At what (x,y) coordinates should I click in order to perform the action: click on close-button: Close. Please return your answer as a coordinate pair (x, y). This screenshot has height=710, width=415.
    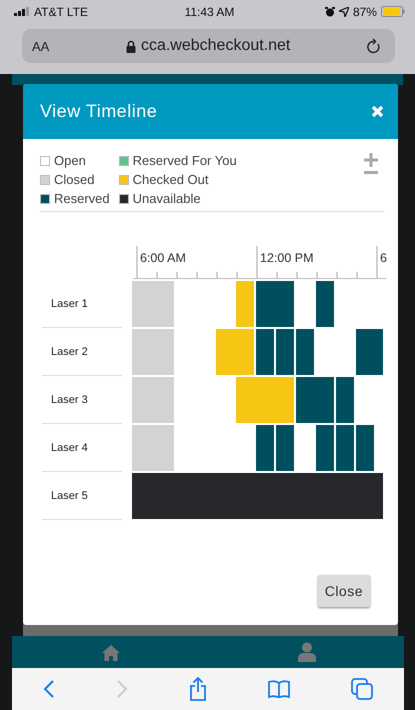
    Looking at the image, I should click on (344, 591).